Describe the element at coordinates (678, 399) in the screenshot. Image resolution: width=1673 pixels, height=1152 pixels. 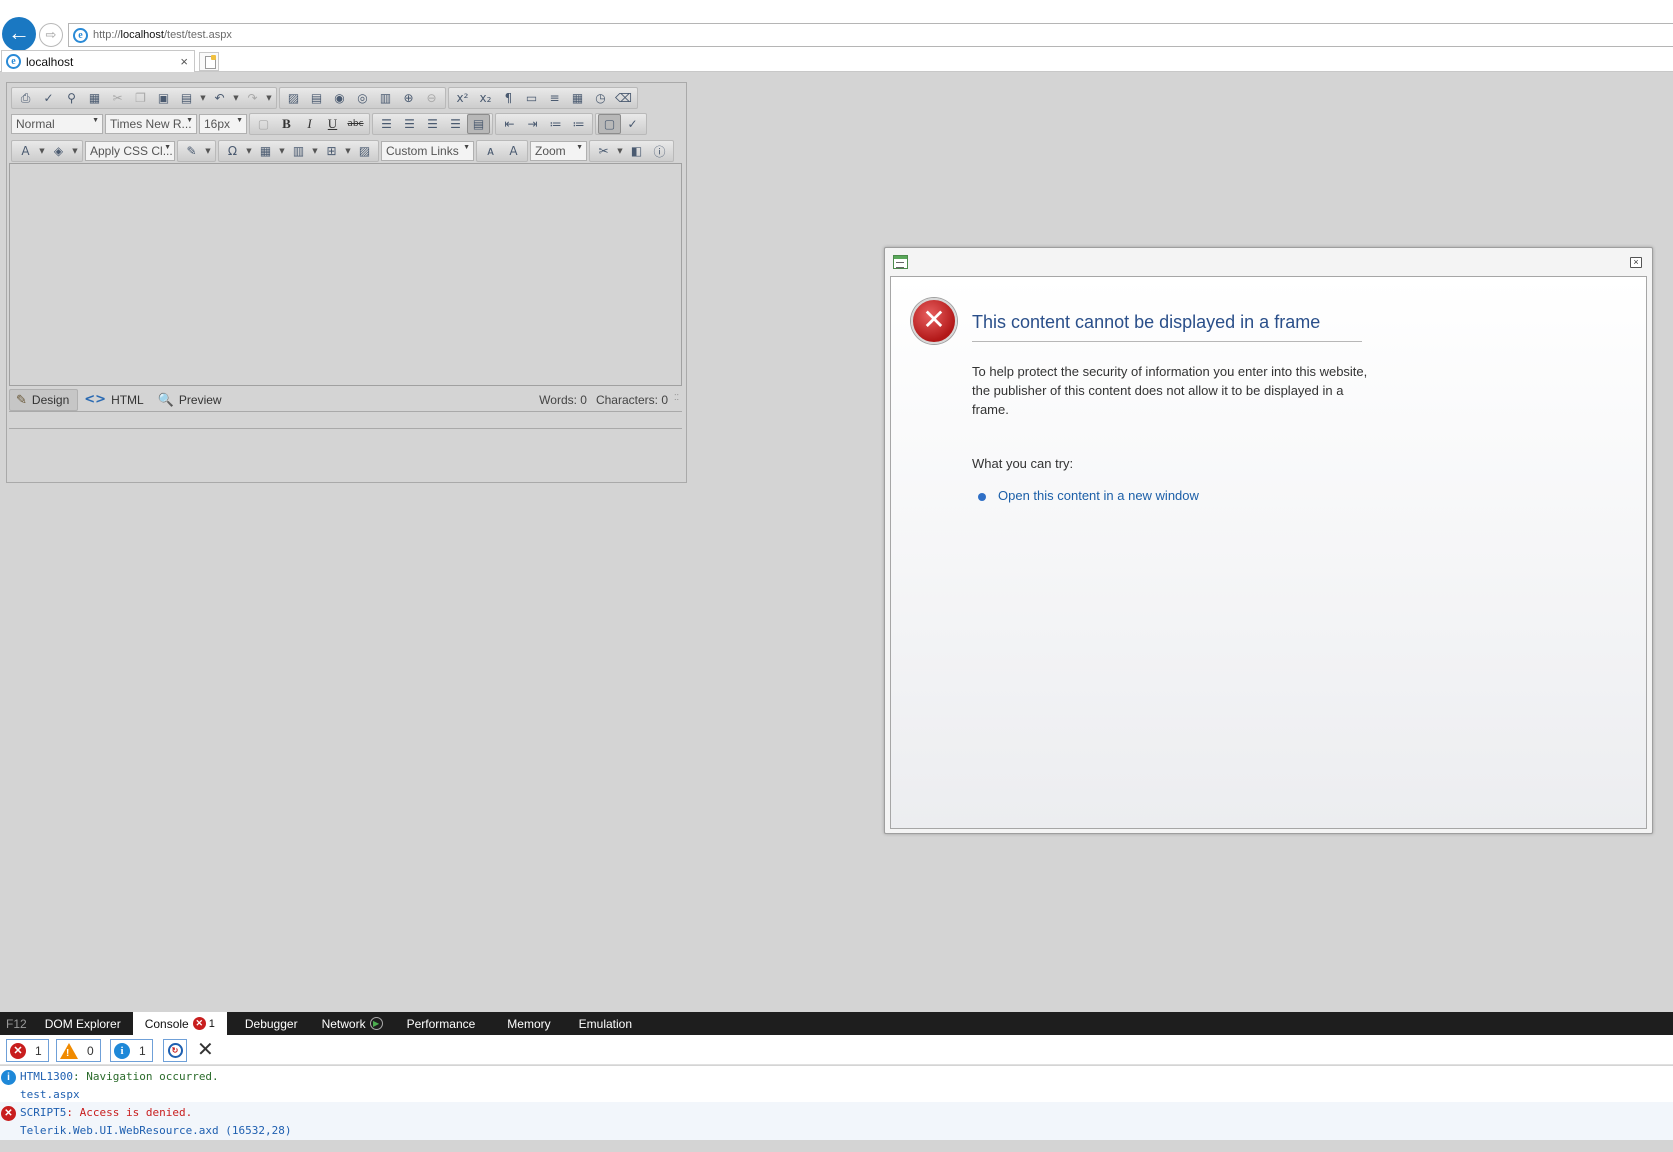
I see `resize-grip-icon: ⁚⁚` at that location.